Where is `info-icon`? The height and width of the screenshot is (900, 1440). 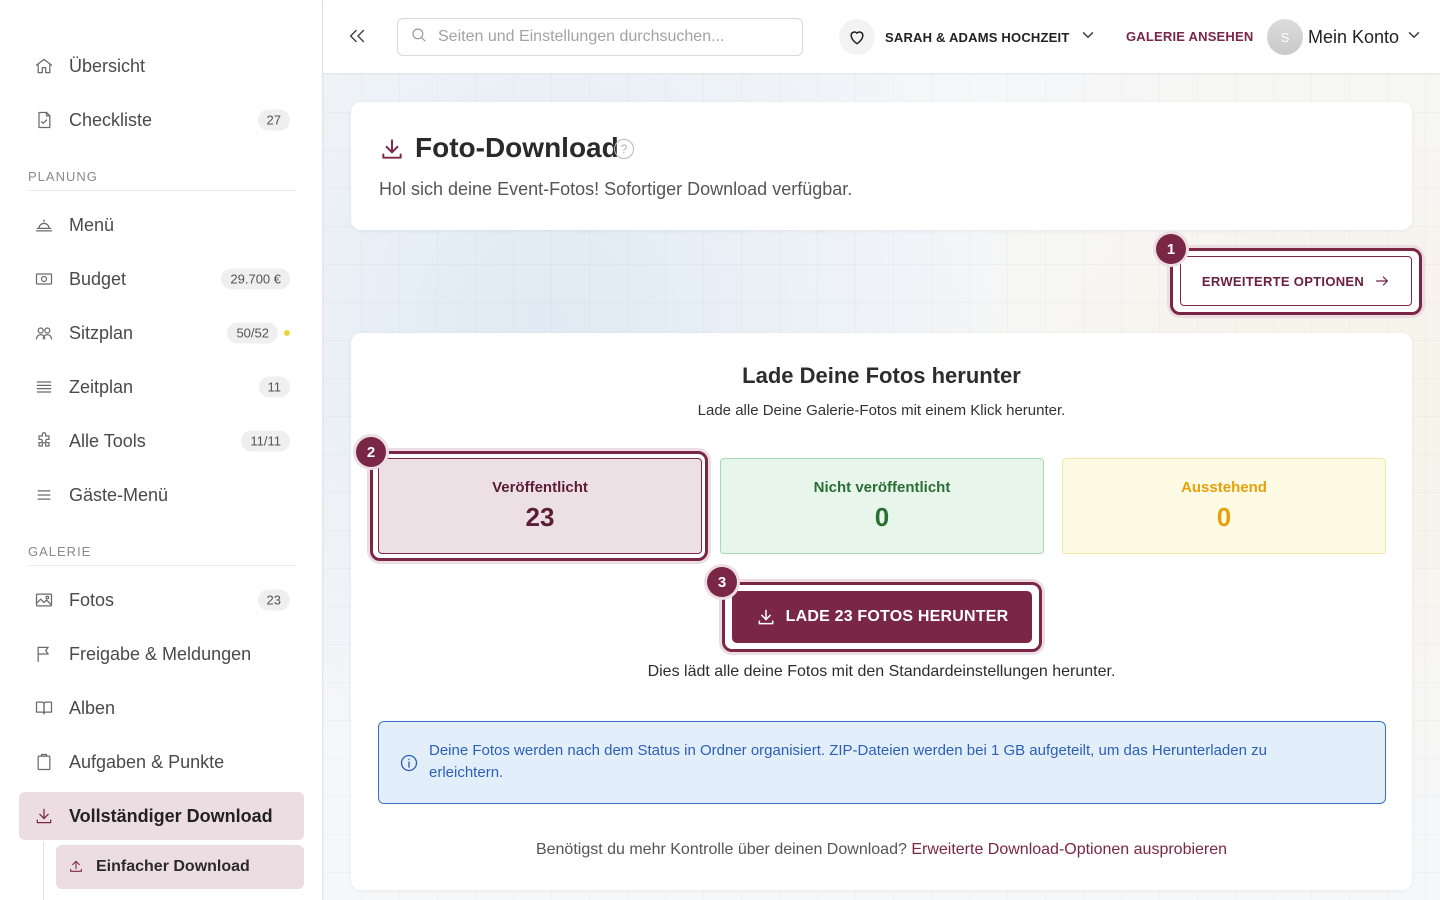
info-icon is located at coordinates (409, 763).